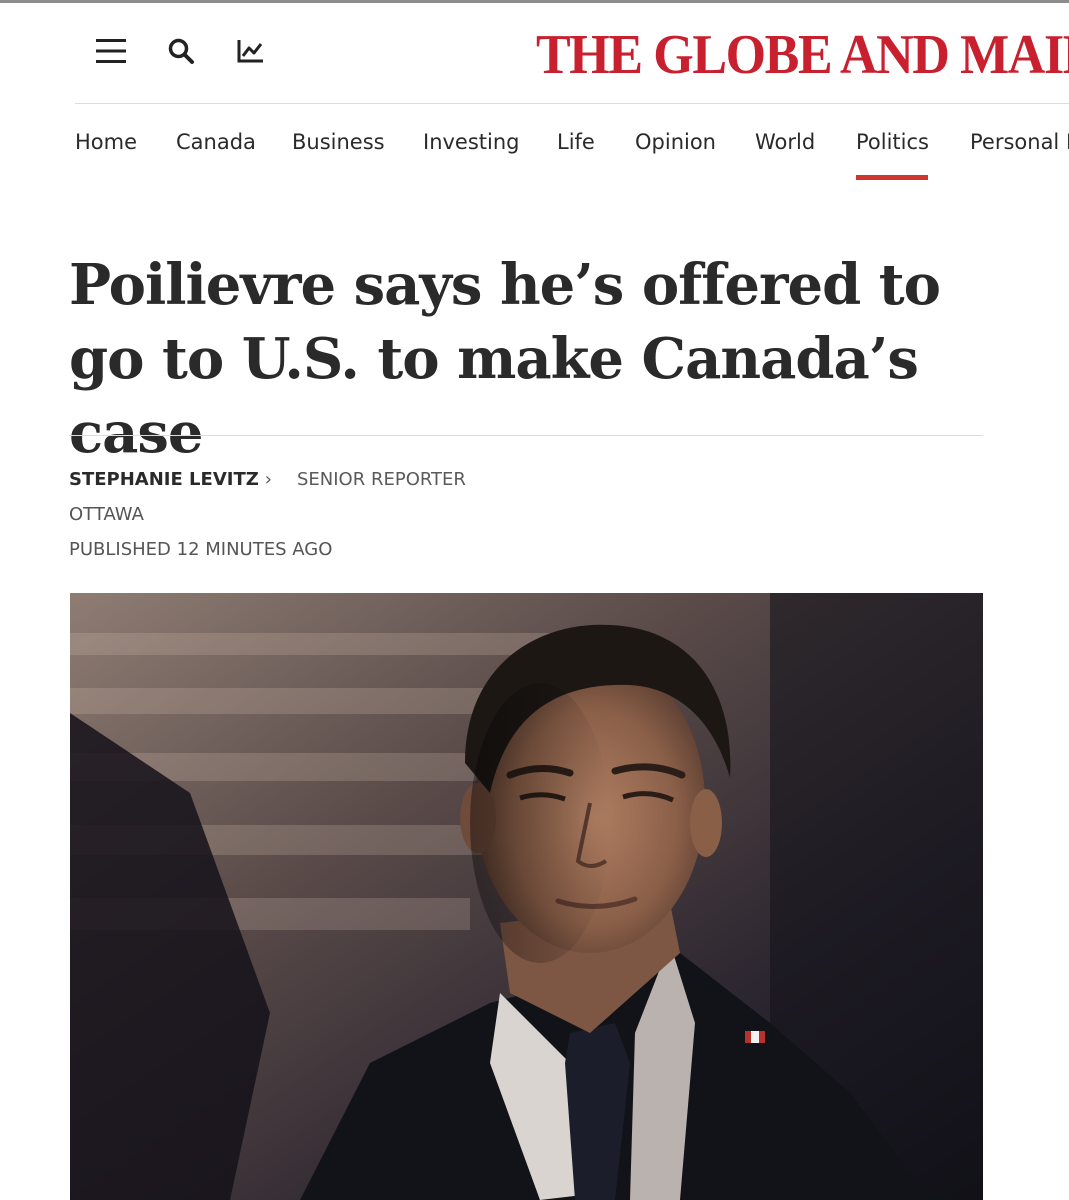  Describe the element at coordinates (526, 435) in the screenshot. I see `byline-divider` at that location.